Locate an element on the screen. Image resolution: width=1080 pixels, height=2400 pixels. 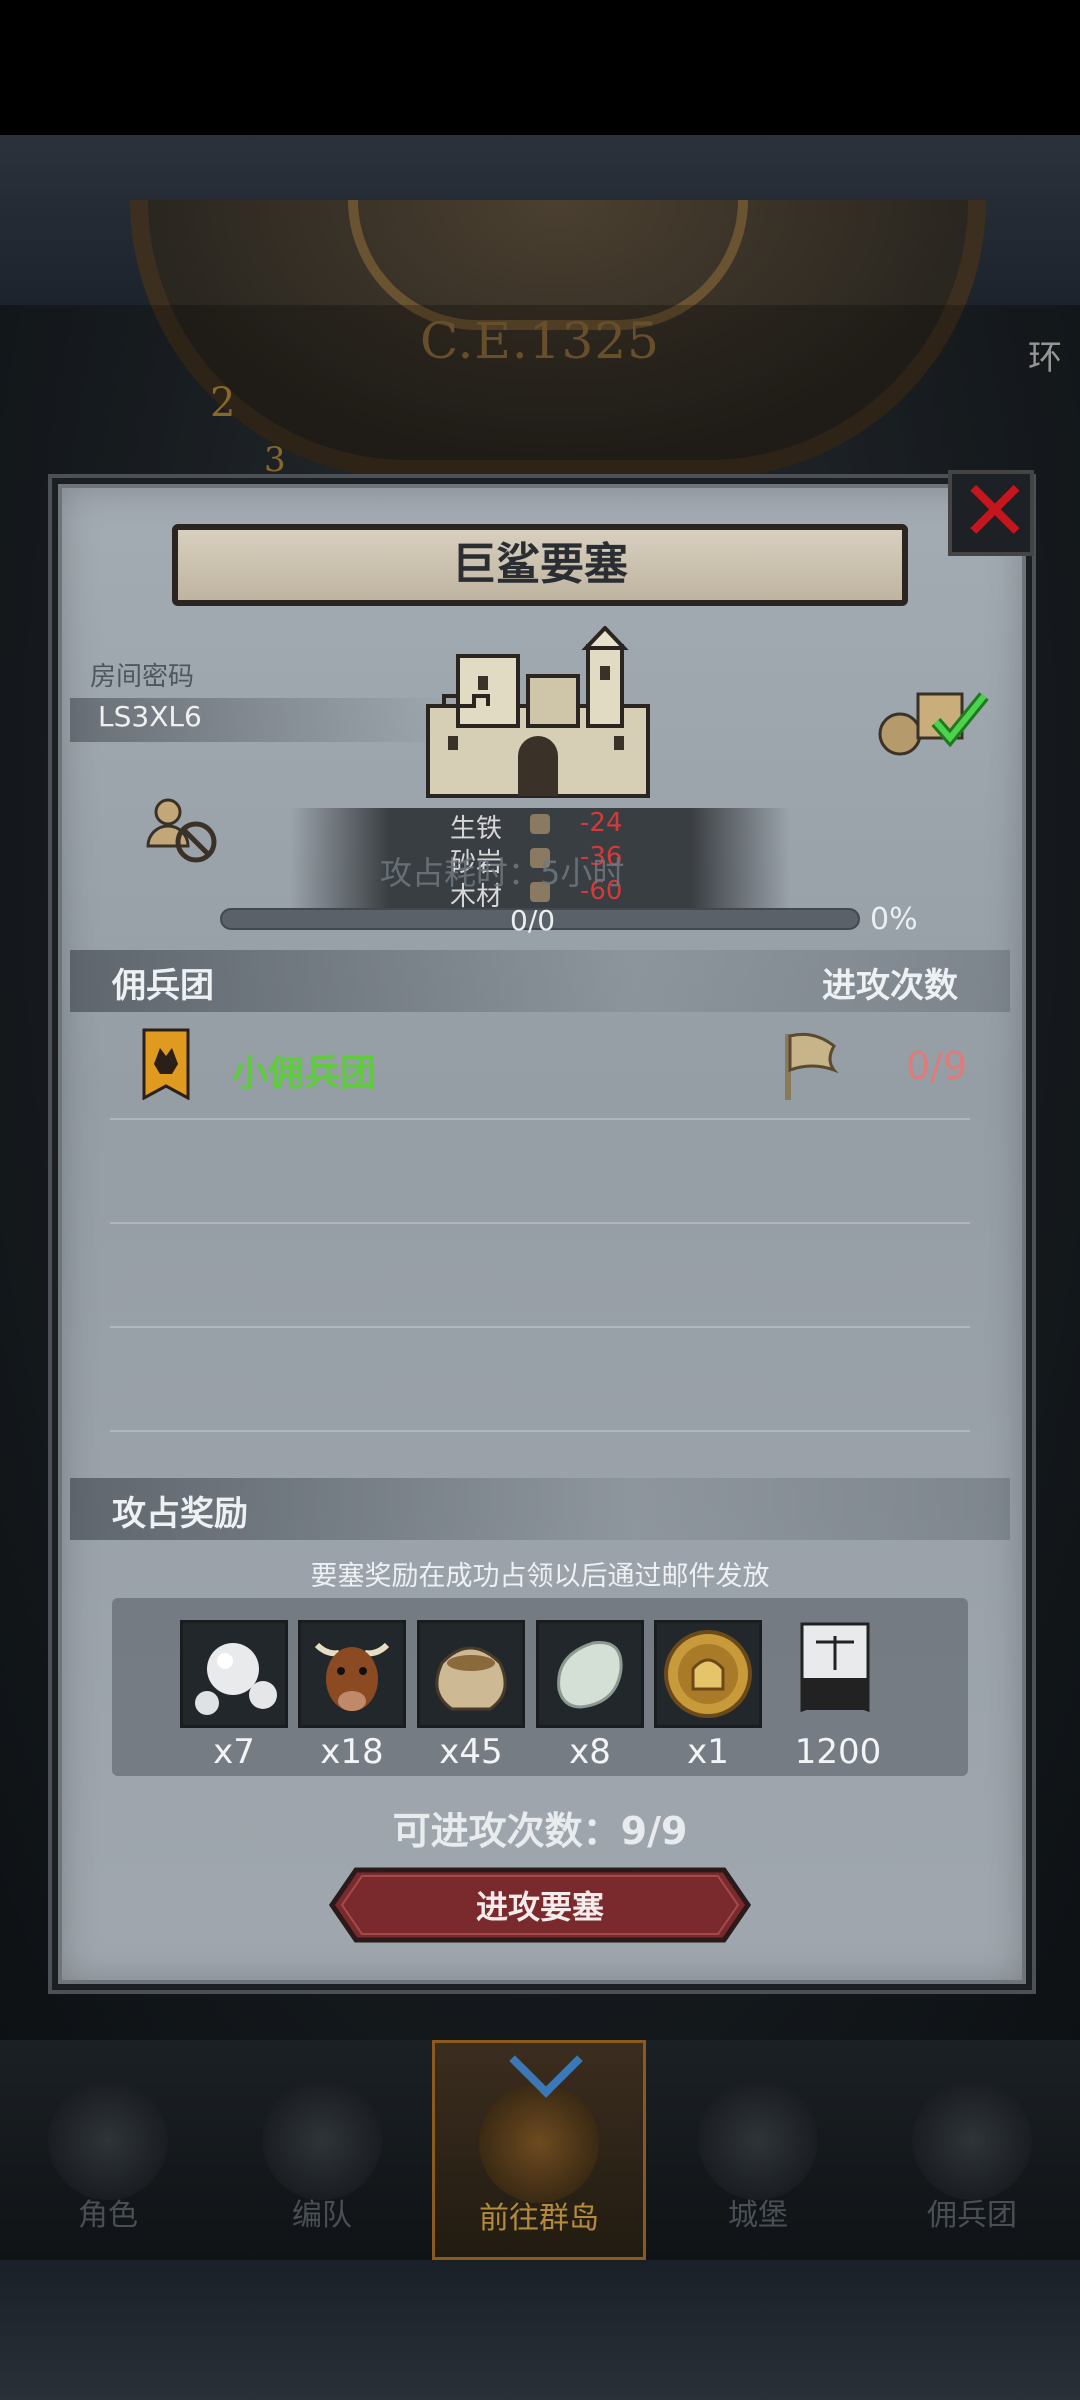
remaining-attacks: 可进攻次数：9/9 is located at coordinates (540, 1827).